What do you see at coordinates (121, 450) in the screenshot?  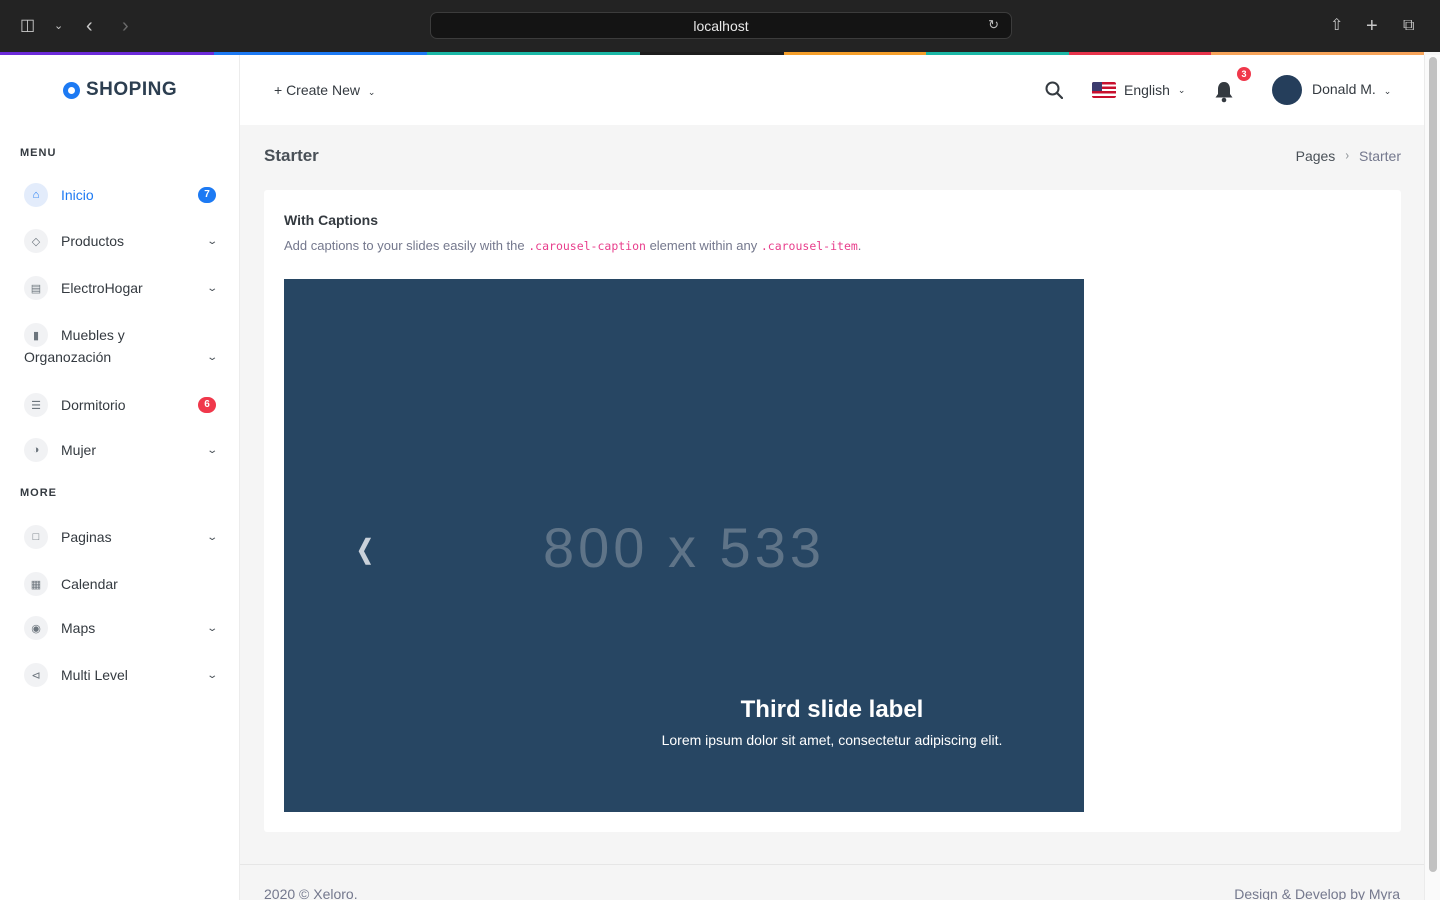 I see `sidebar-item-mujer: ◑ Mujer ⌄` at bounding box center [121, 450].